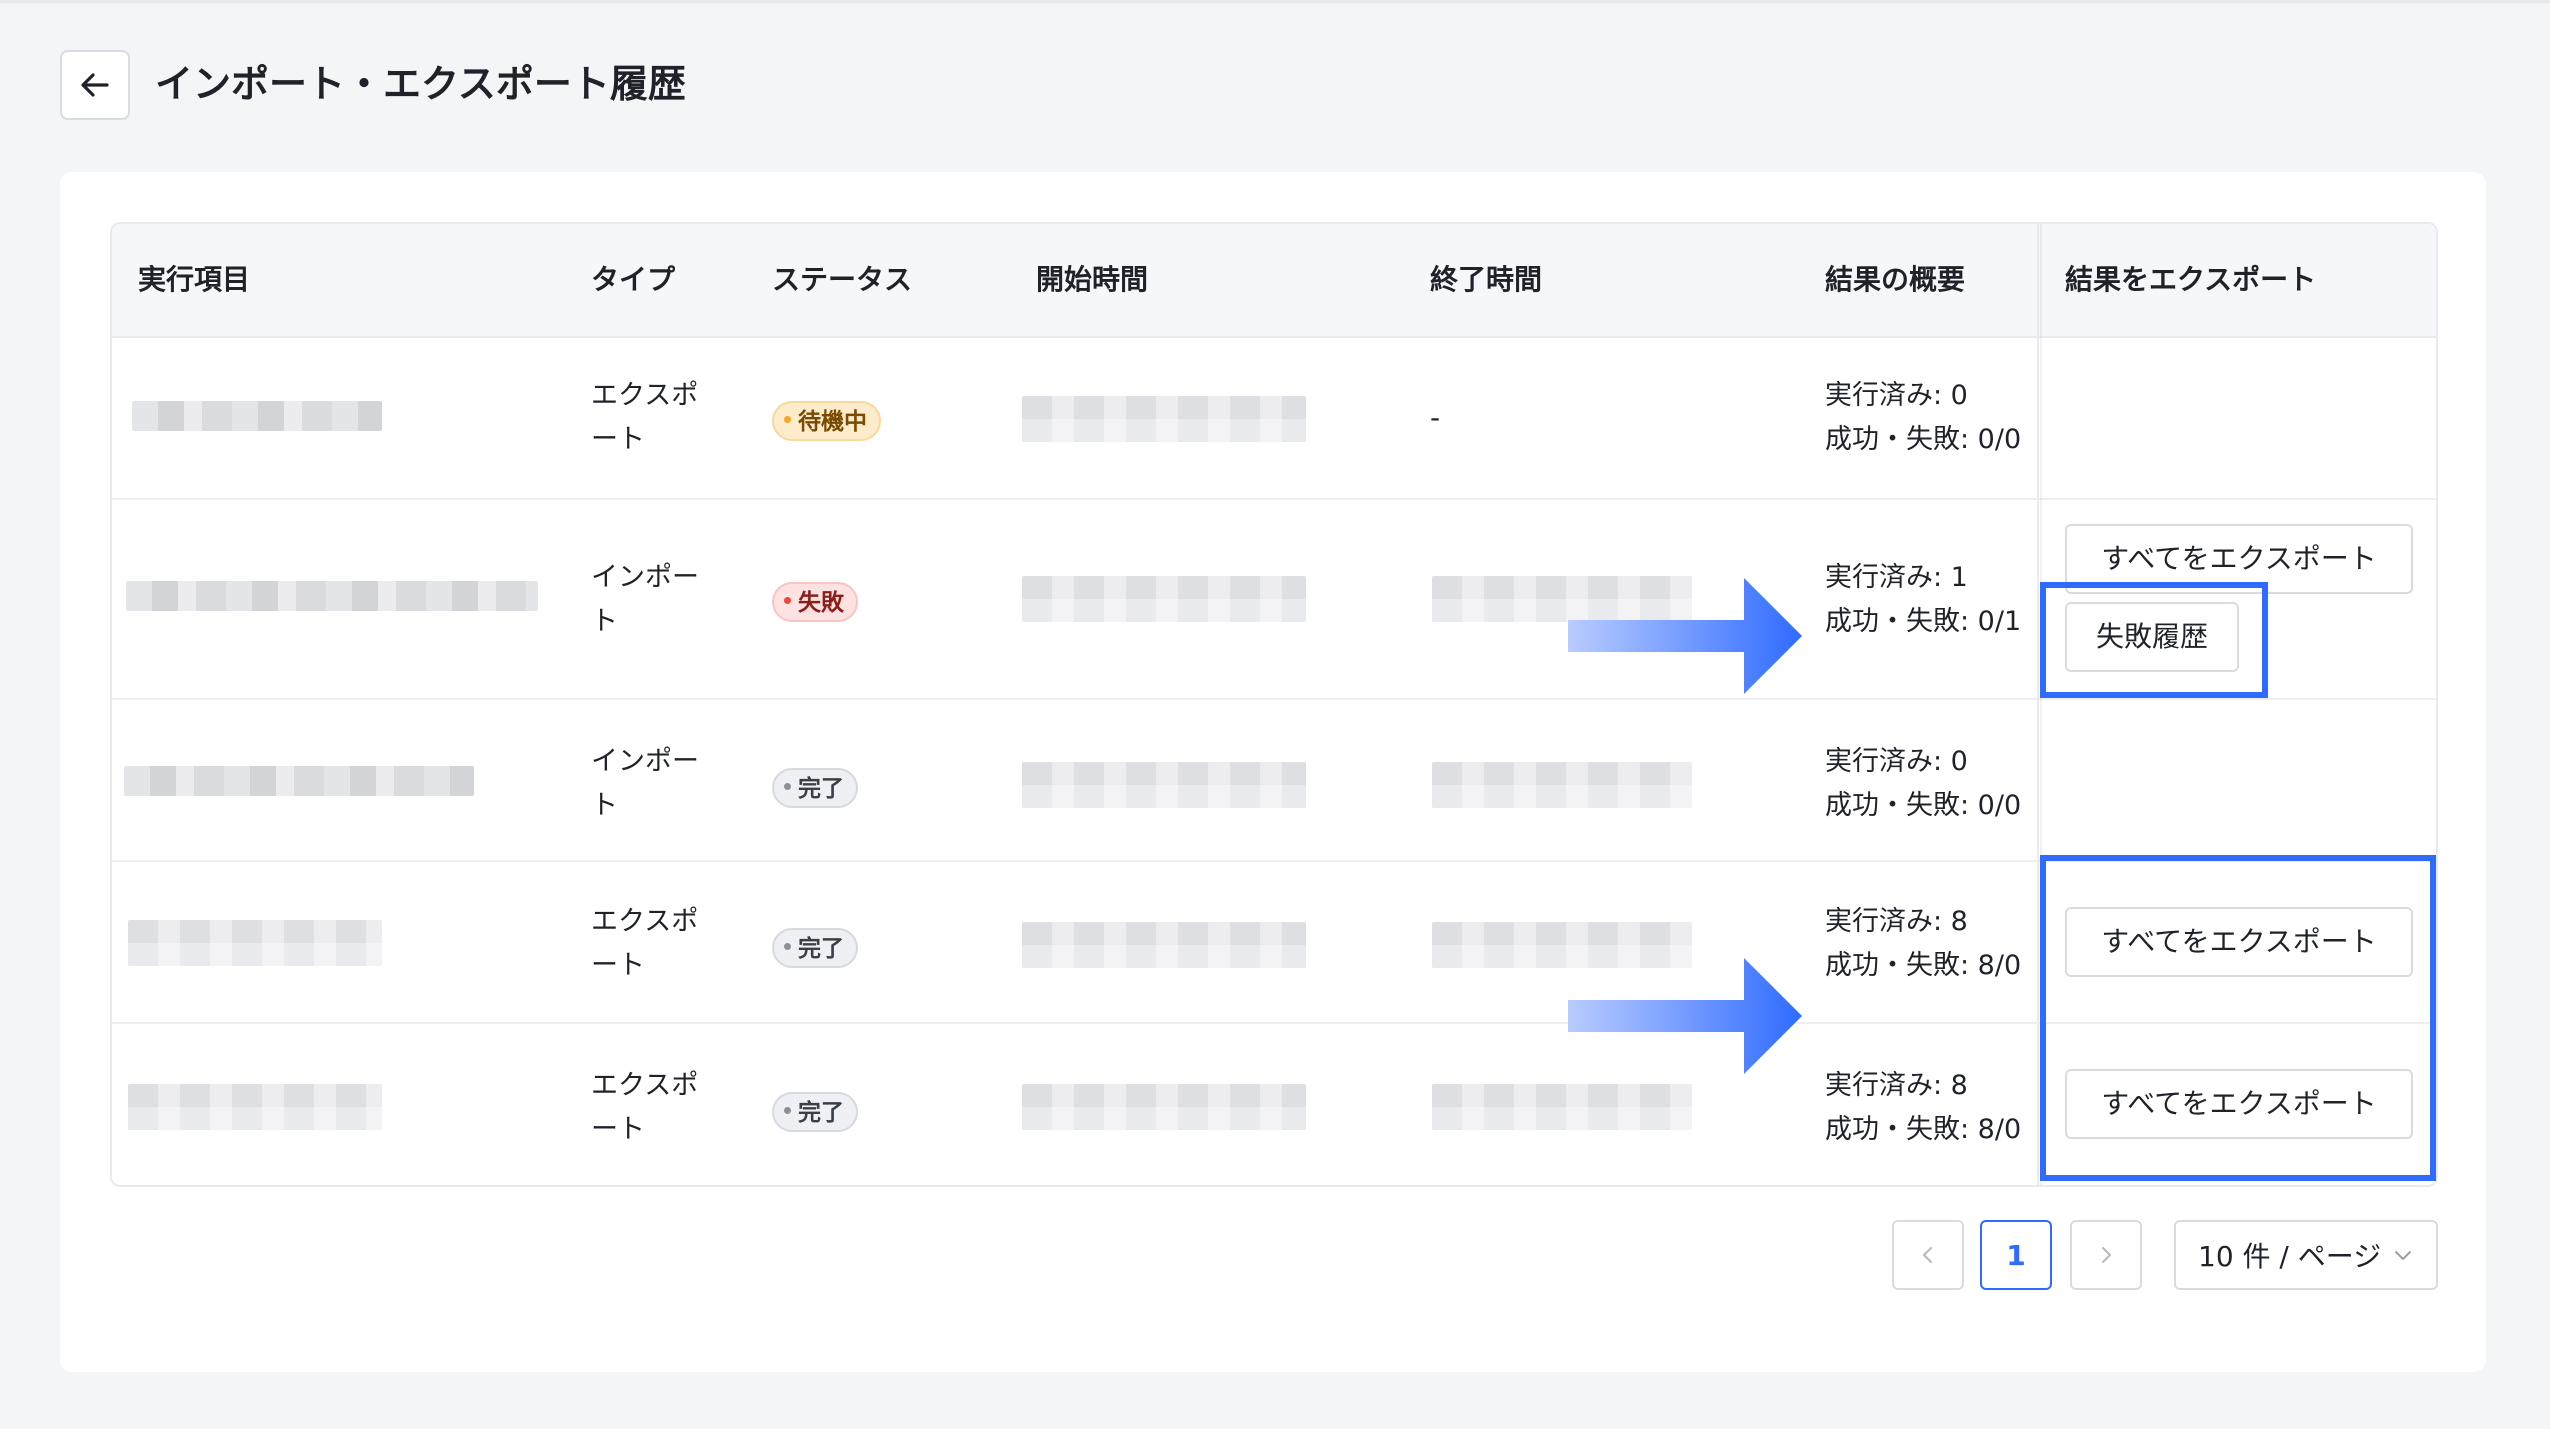 Image resolution: width=2550 pixels, height=1429 pixels. I want to click on summary-cell: 実行済み: 1 成功・失敗: 0/1, so click(1923, 600).